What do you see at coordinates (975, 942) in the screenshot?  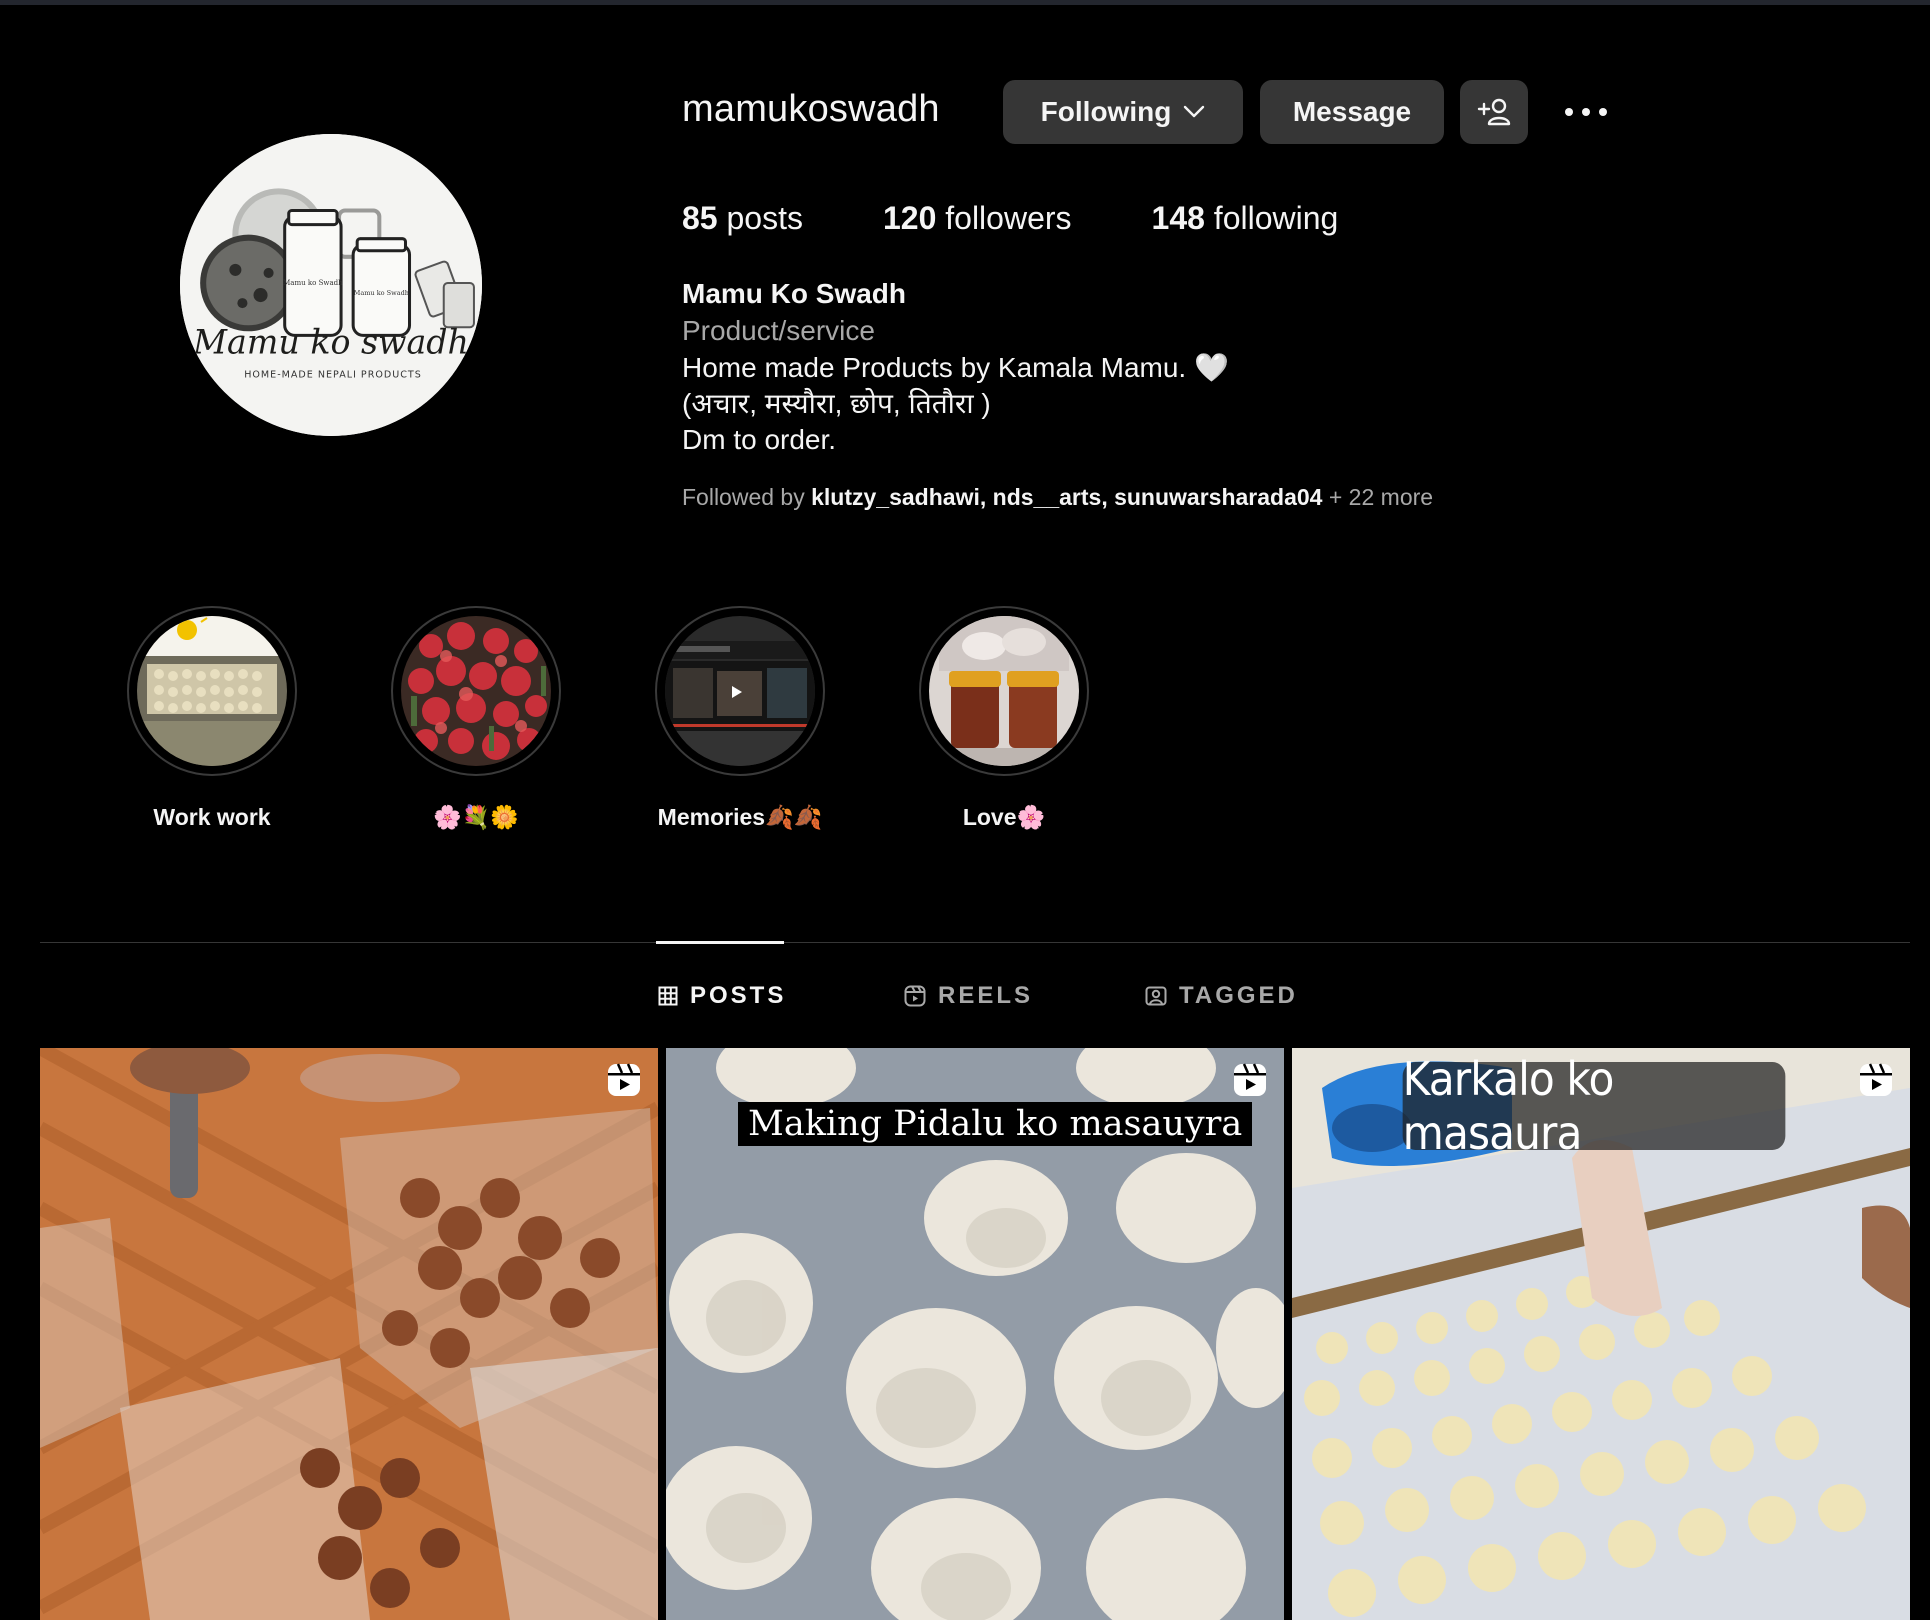 I see `tabs-divider` at bounding box center [975, 942].